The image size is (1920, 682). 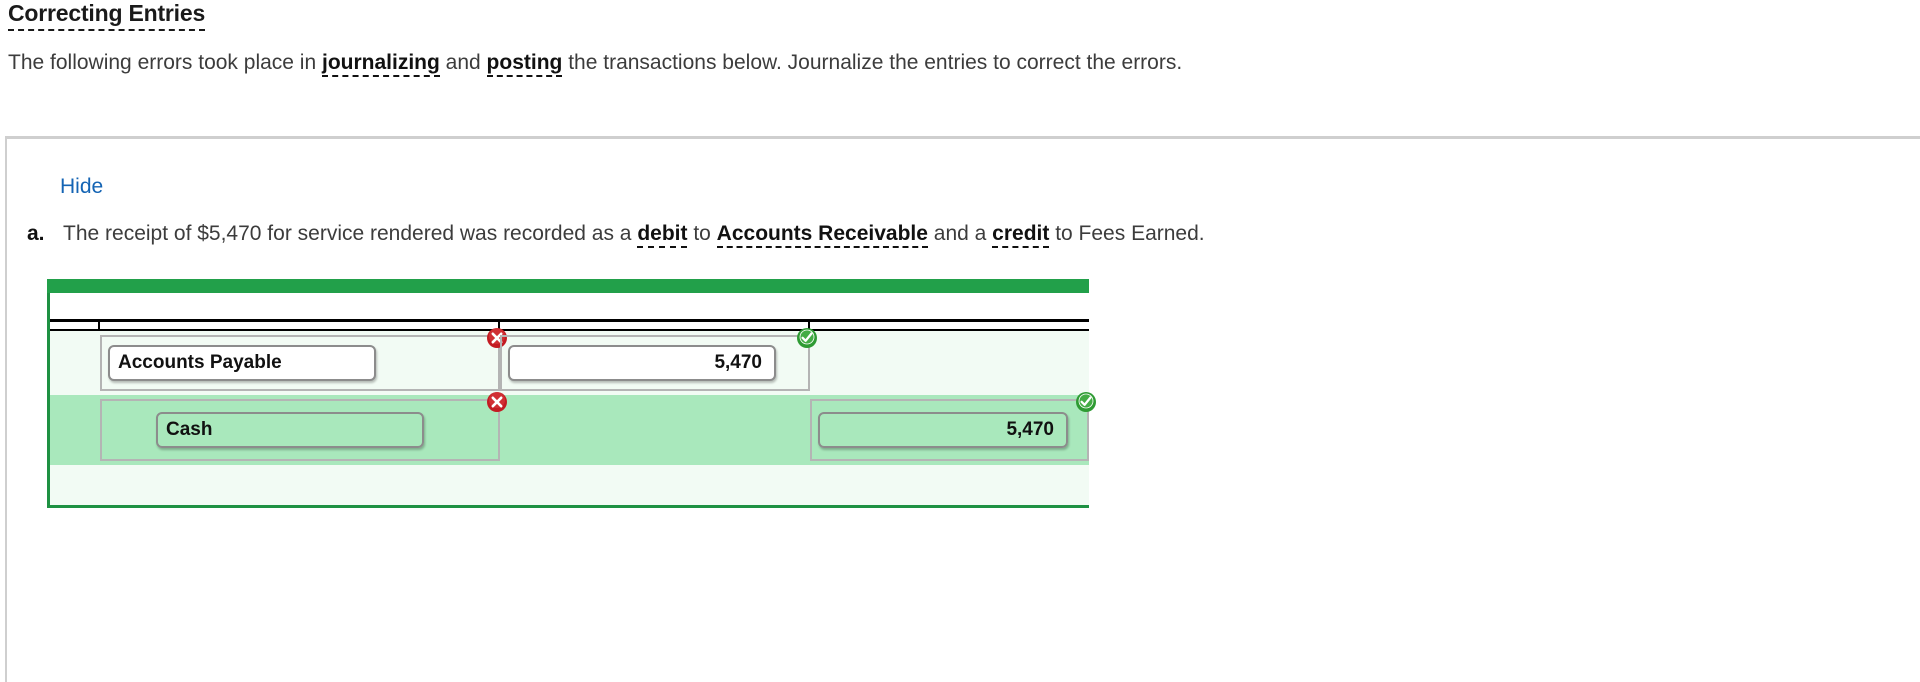 What do you see at coordinates (702, 233) in the screenshot?
I see `item-a-run-2: to` at bounding box center [702, 233].